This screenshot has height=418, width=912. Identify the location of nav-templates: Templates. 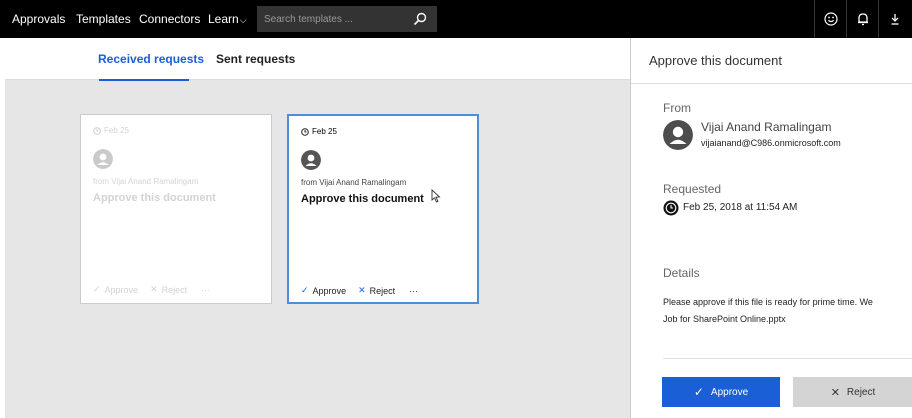
(103, 19).